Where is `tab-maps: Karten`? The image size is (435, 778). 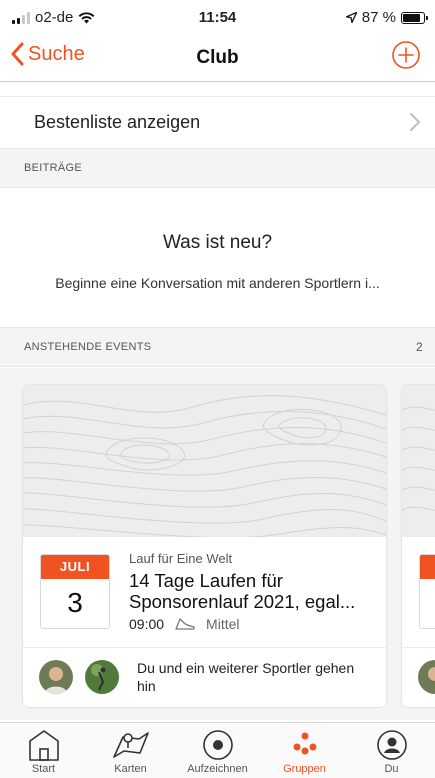
tab-maps: Karten is located at coordinates (130, 751).